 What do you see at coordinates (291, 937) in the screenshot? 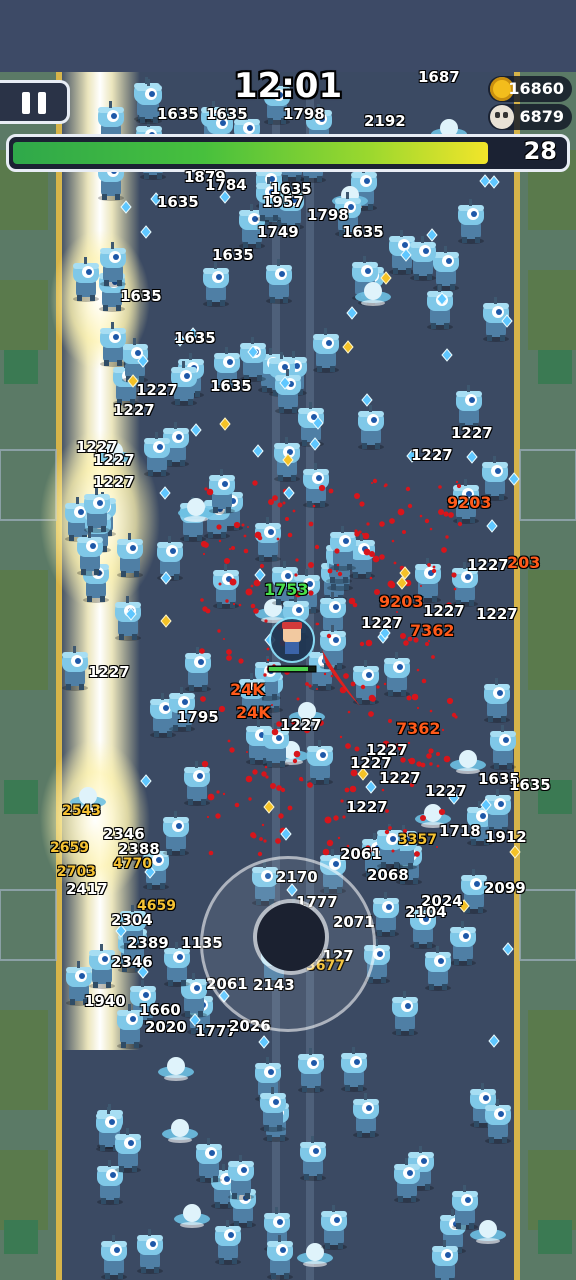
I see `joystick-knob` at bounding box center [291, 937].